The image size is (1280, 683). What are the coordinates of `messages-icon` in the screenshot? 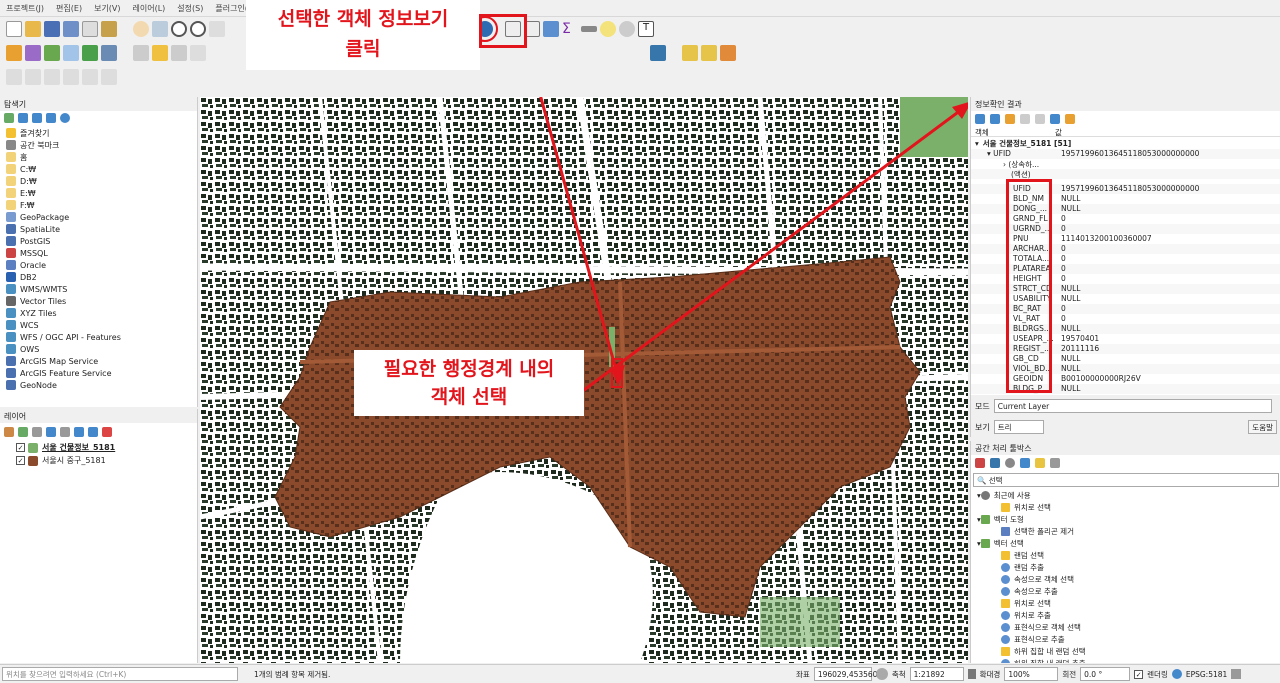 It's located at (1236, 674).